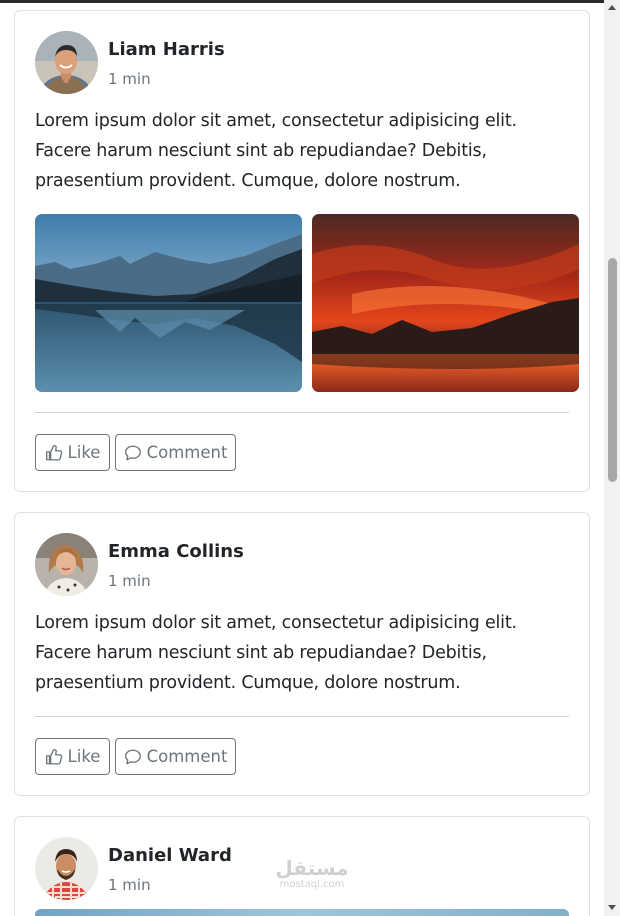  I want to click on red-sunset-photo, so click(445, 303).